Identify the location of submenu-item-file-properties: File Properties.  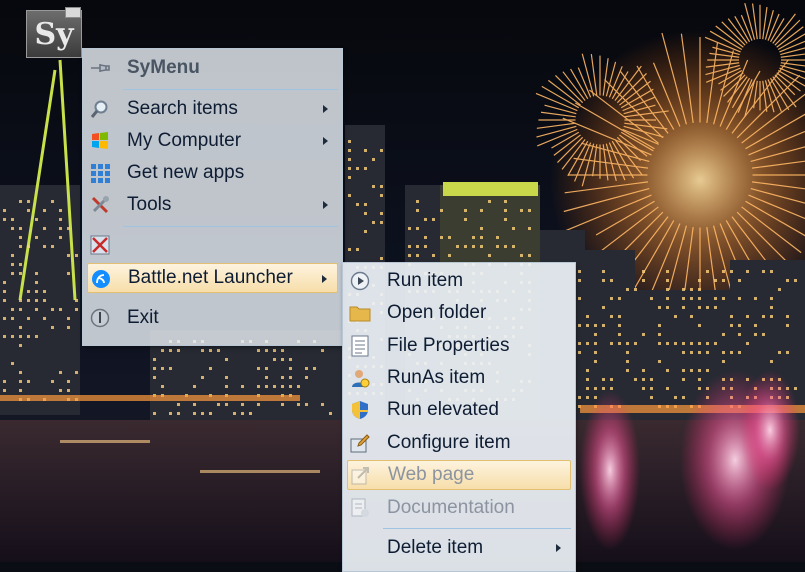
(459, 346).